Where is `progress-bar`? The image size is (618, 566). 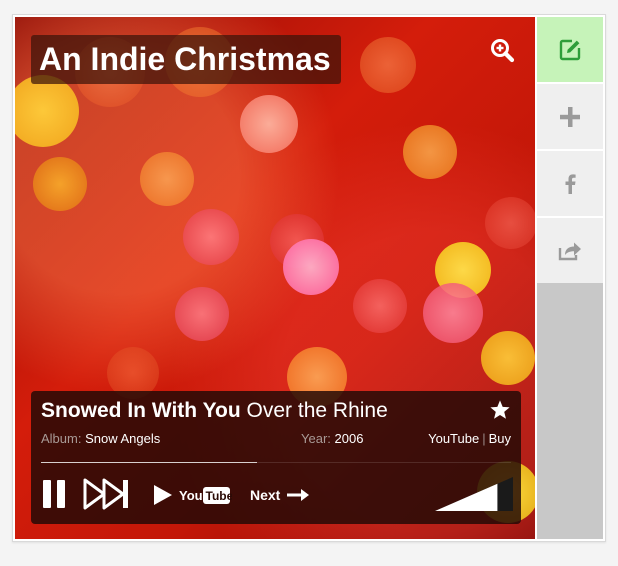 progress-bar is located at coordinates (276, 462).